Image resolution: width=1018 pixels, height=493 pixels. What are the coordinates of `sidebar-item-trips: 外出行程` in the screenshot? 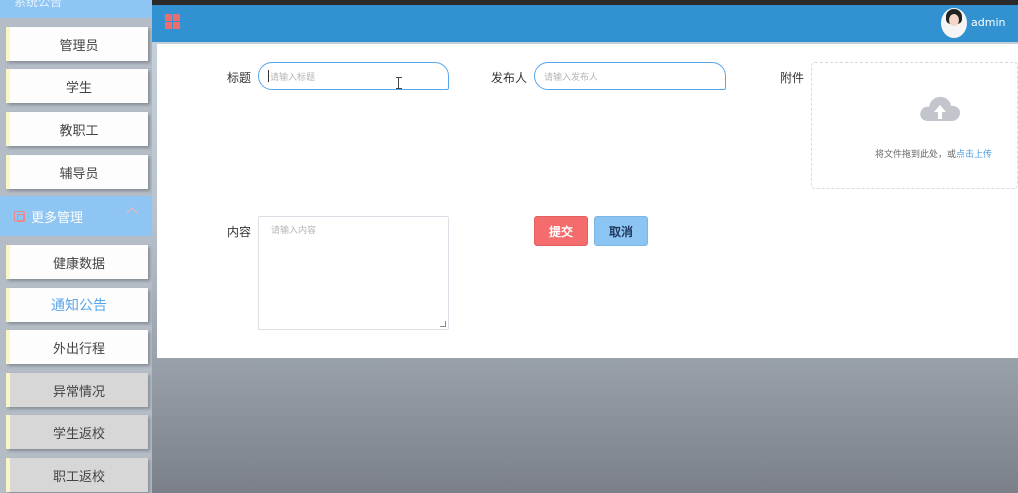 It's located at (77, 347).